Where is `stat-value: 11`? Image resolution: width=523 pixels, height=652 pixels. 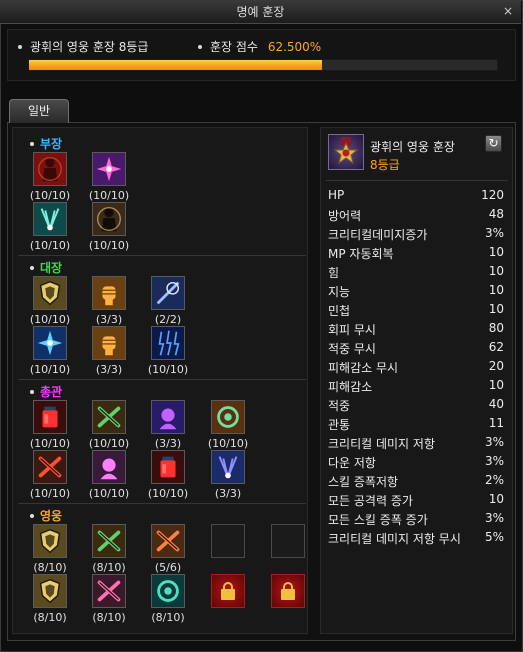 stat-value: 11 is located at coordinates (496, 423).